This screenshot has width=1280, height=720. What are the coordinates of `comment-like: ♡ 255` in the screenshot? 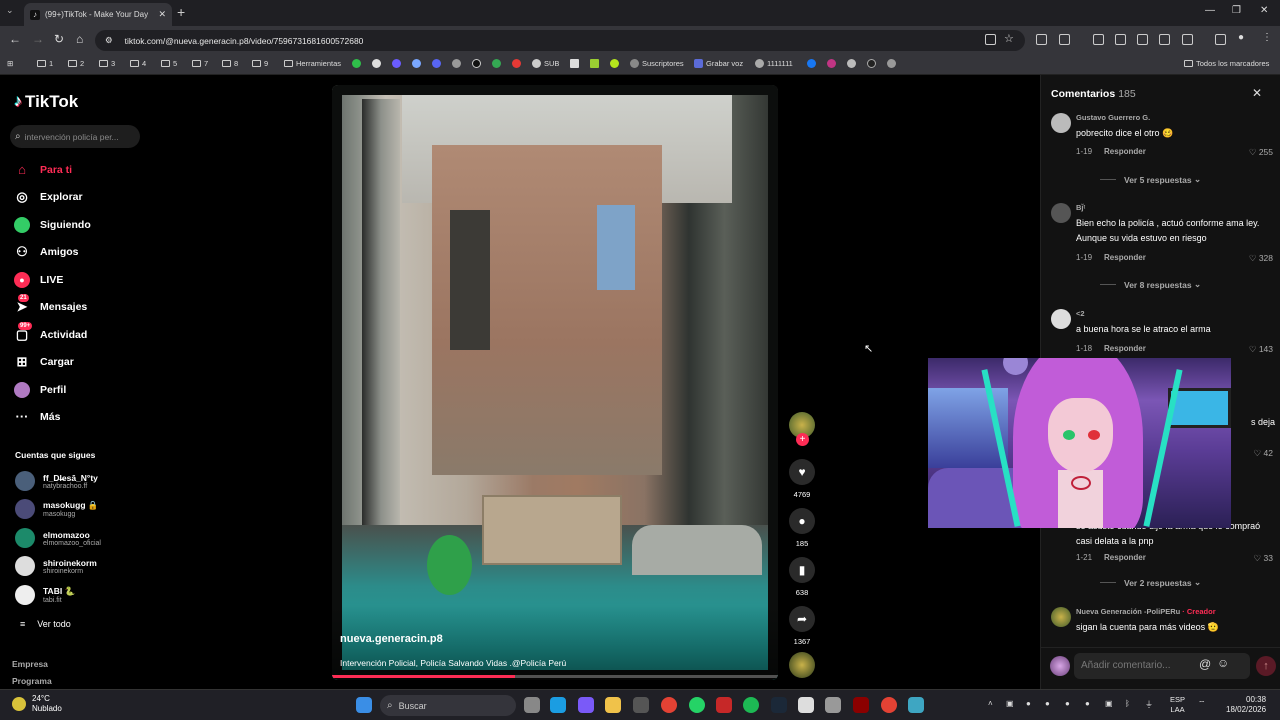 It's located at (1261, 152).